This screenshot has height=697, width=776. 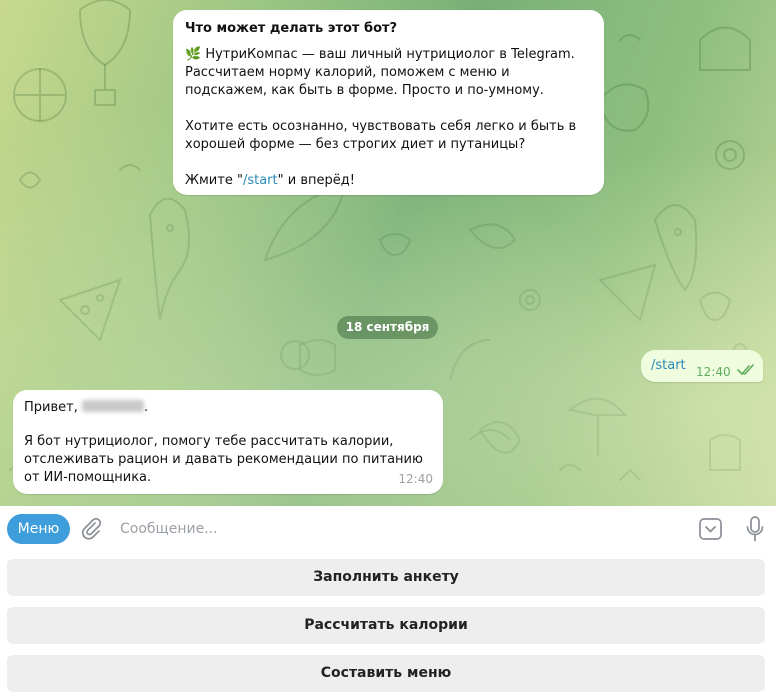 What do you see at coordinates (387, 327) in the screenshot?
I see `date-separator: 18 сентября` at bounding box center [387, 327].